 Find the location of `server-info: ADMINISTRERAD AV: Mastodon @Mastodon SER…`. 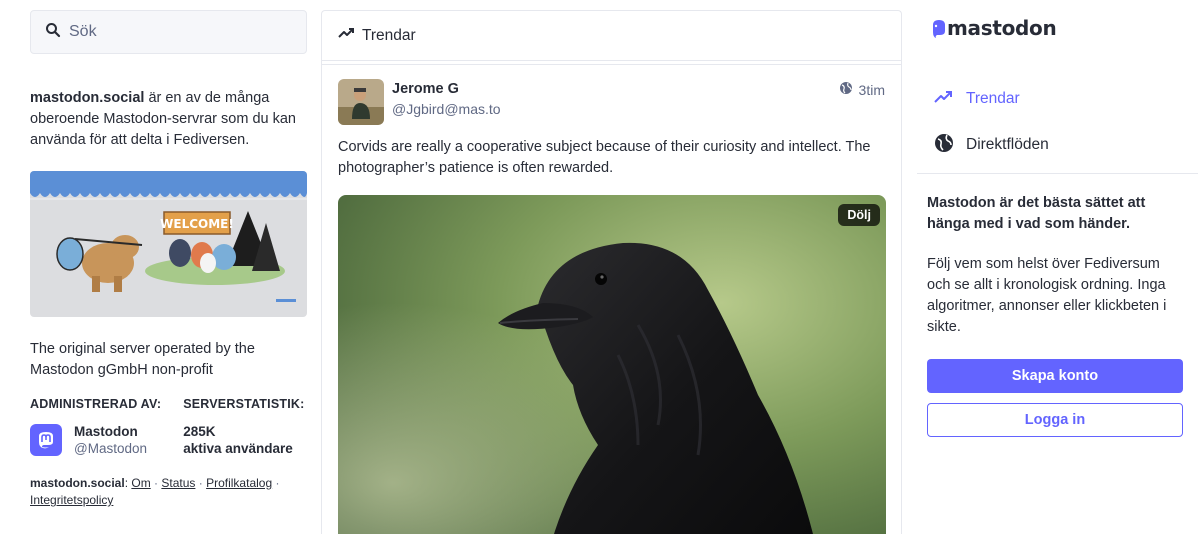

server-info: ADMINISTRERAD AV: Mastodon @Mastodon SER… is located at coordinates (168, 427).